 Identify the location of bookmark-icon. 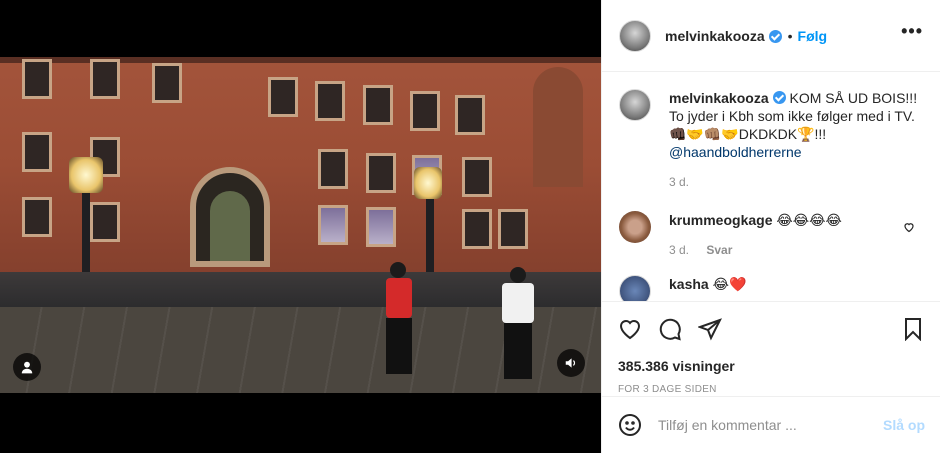
(913, 329).